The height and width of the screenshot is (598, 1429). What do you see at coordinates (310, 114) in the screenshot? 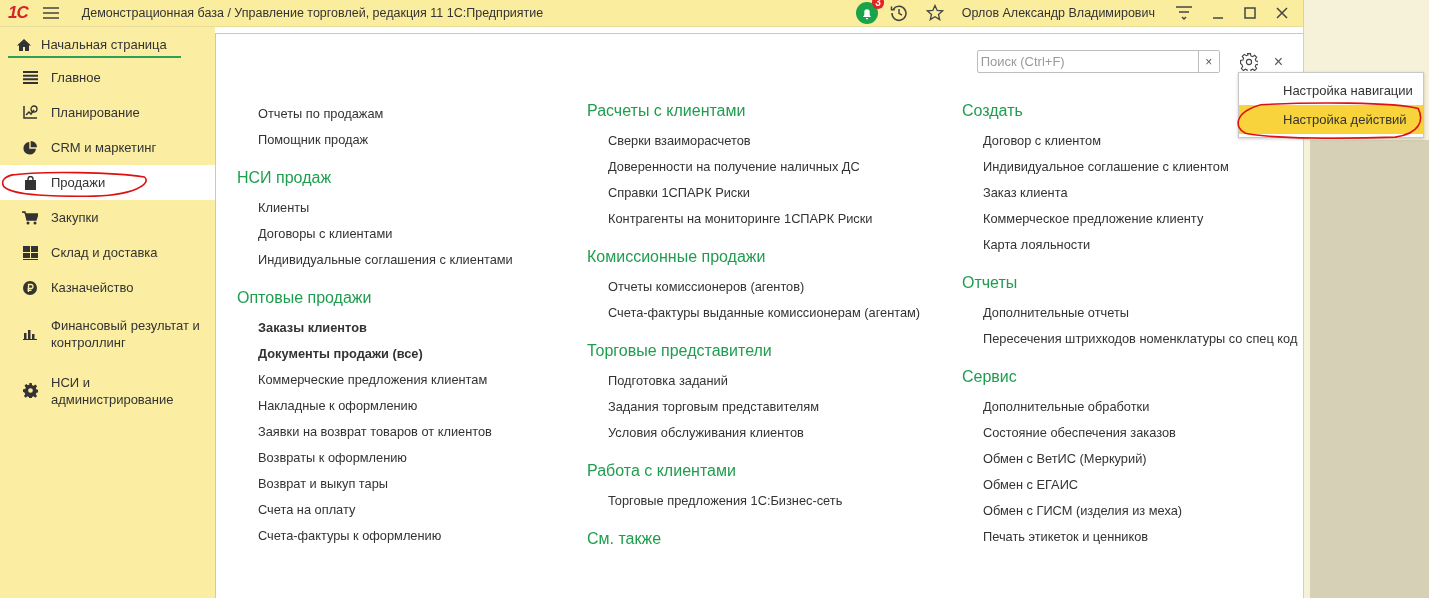
I see `navigation-link: Отчеты по продажам` at bounding box center [310, 114].